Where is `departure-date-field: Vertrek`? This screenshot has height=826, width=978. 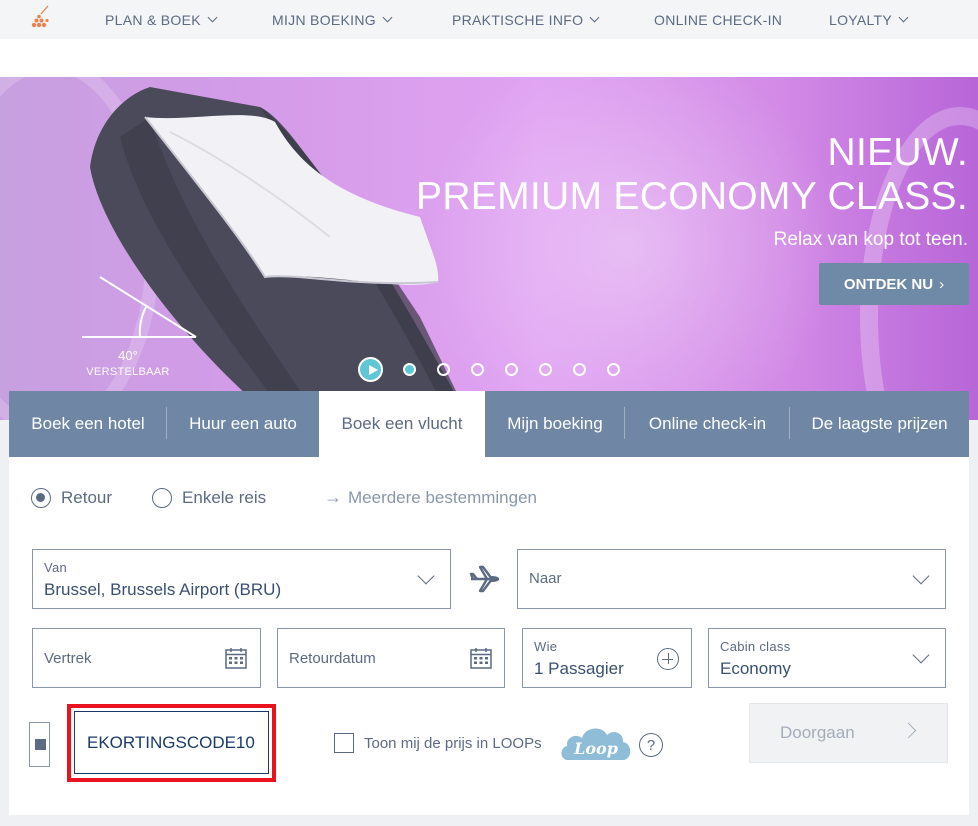
departure-date-field: Vertrek is located at coordinates (146, 658).